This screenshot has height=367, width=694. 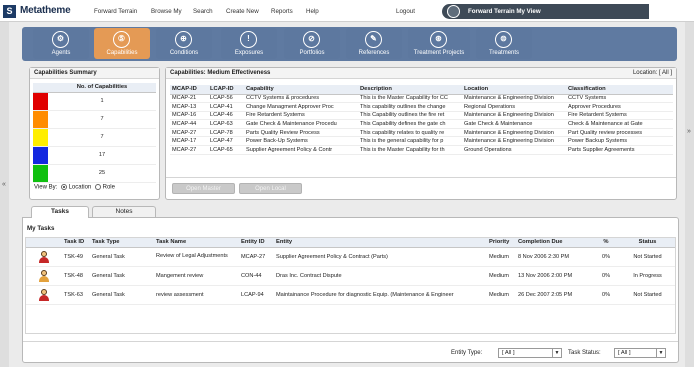 I want to click on cell: LCAP-65, so click(x=226, y=150).